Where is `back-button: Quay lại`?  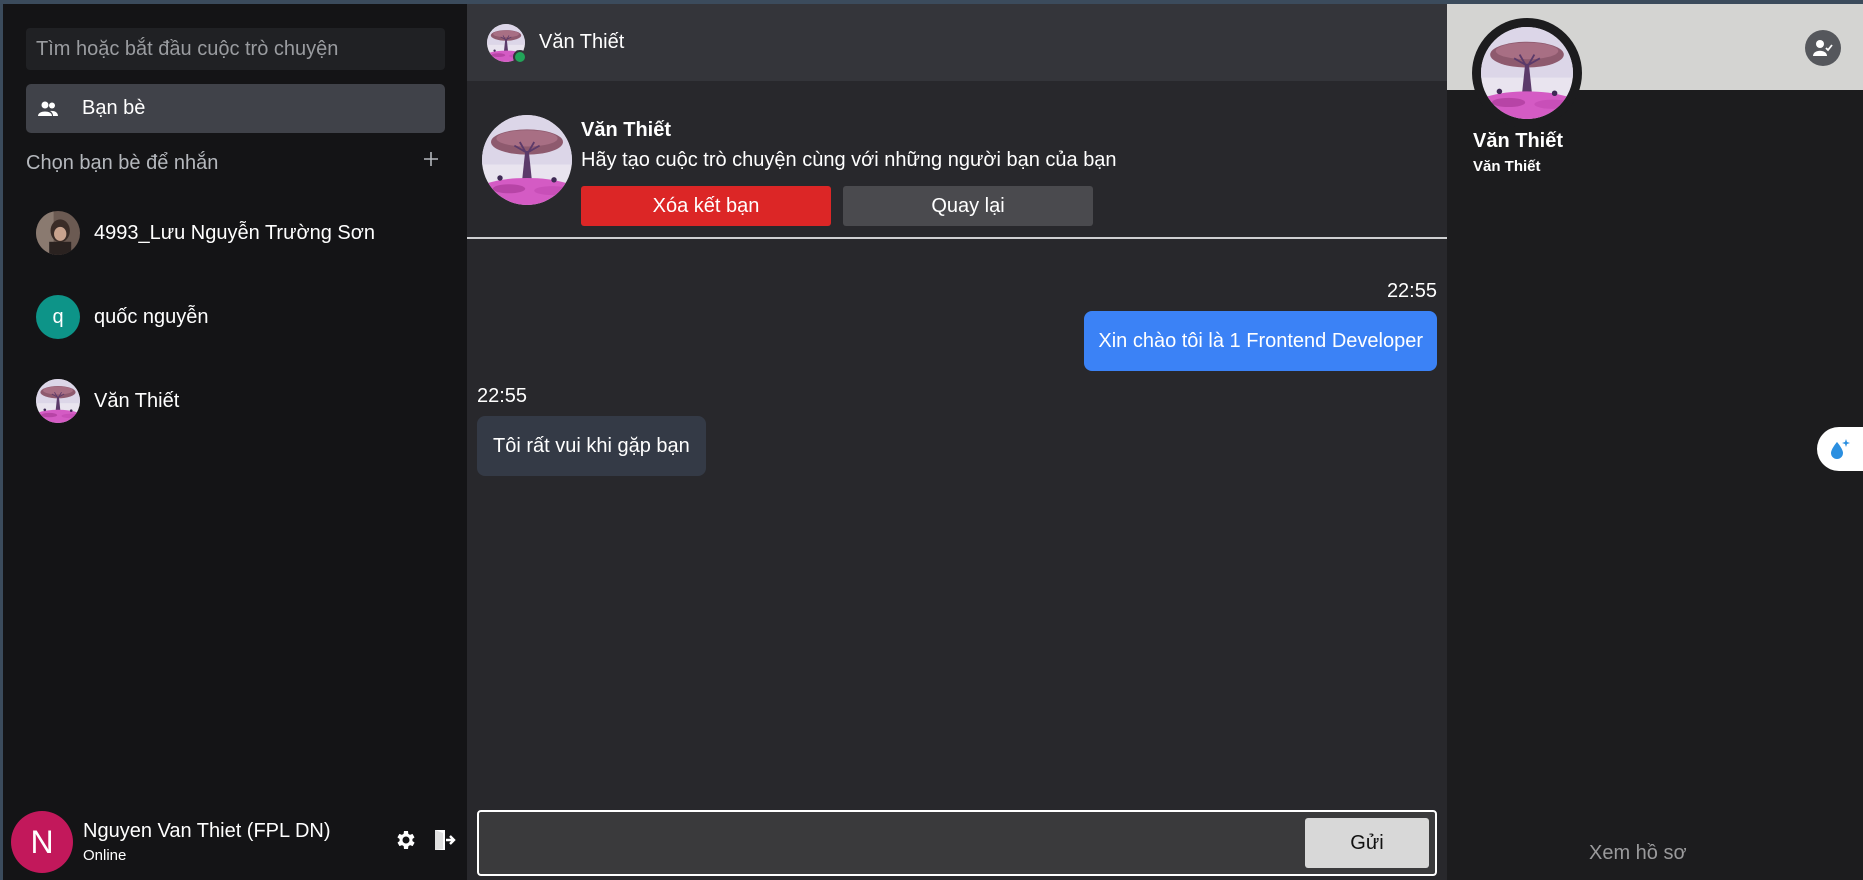
back-button: Quay lại is located at coordinates (968, 206).